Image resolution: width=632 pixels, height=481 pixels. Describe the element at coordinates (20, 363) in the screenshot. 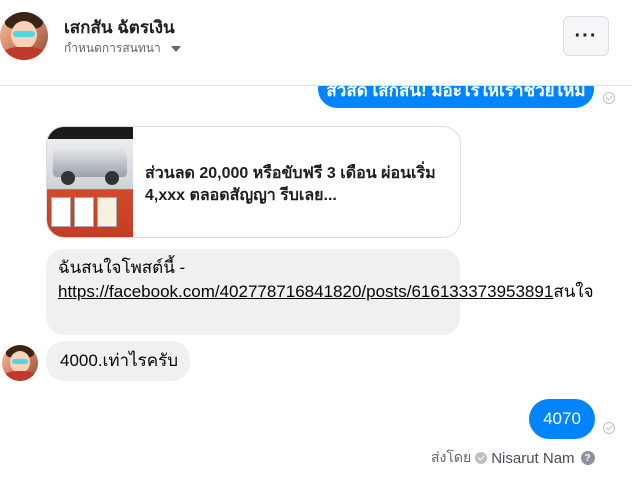

I see `contact-avatar-small` at that location.